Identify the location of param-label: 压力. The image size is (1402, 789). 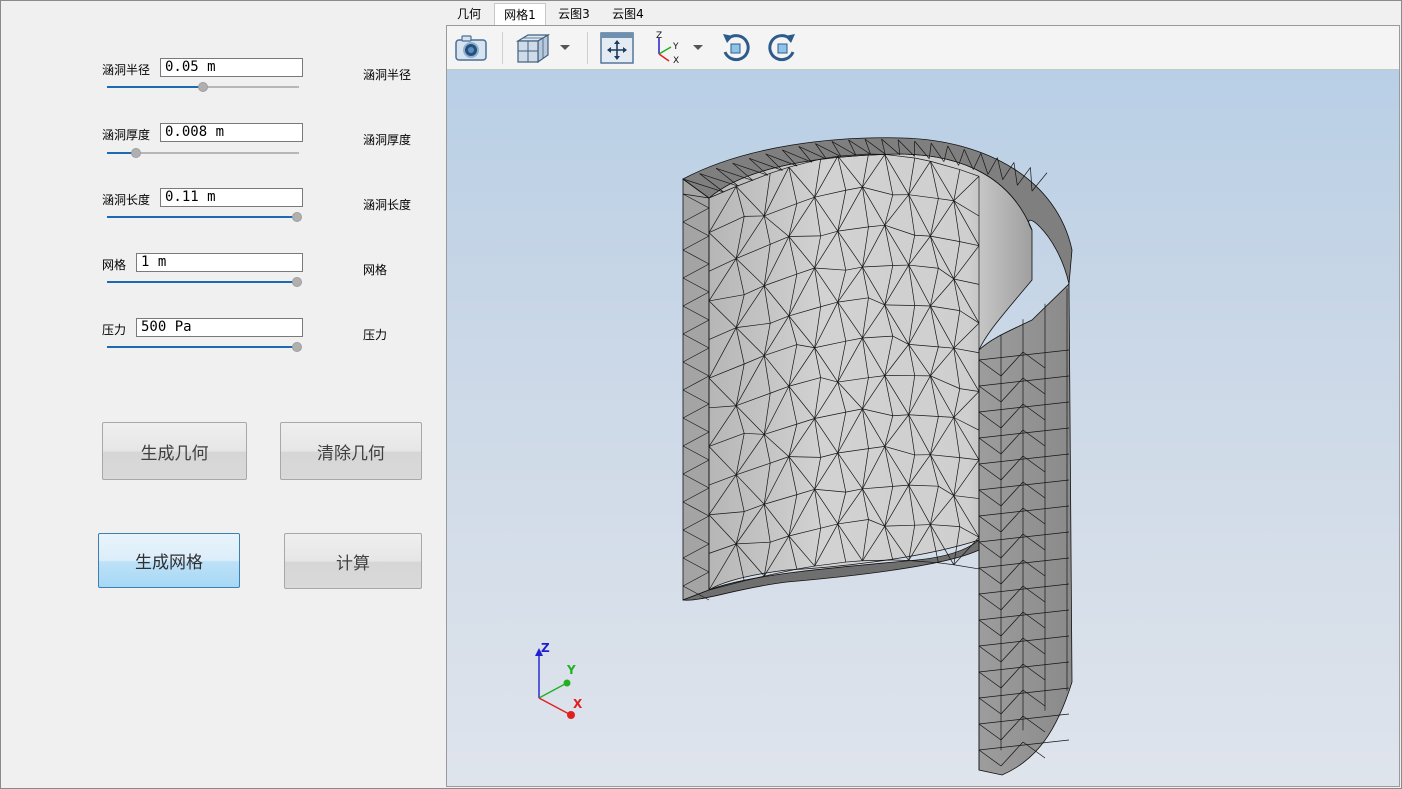
(114, 330).